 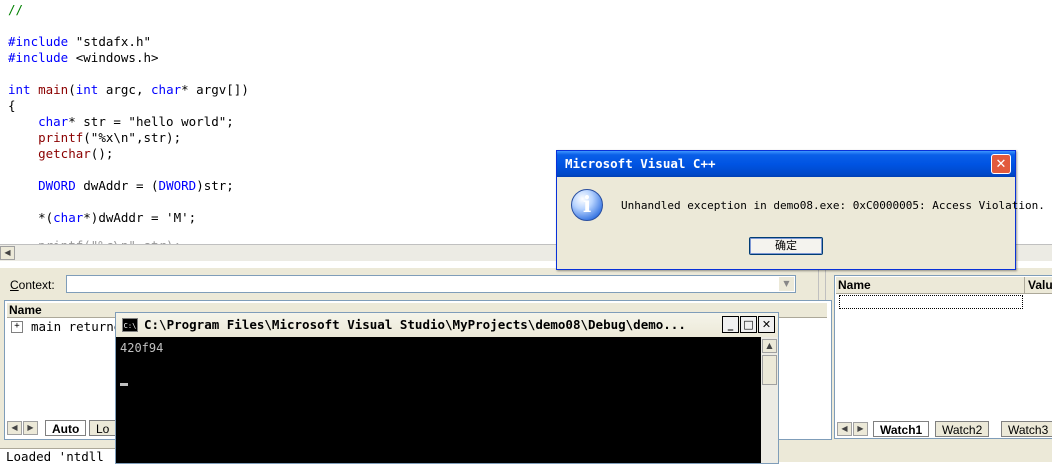 I want to click on ok-button: 确定, so click(x=786, y=246).